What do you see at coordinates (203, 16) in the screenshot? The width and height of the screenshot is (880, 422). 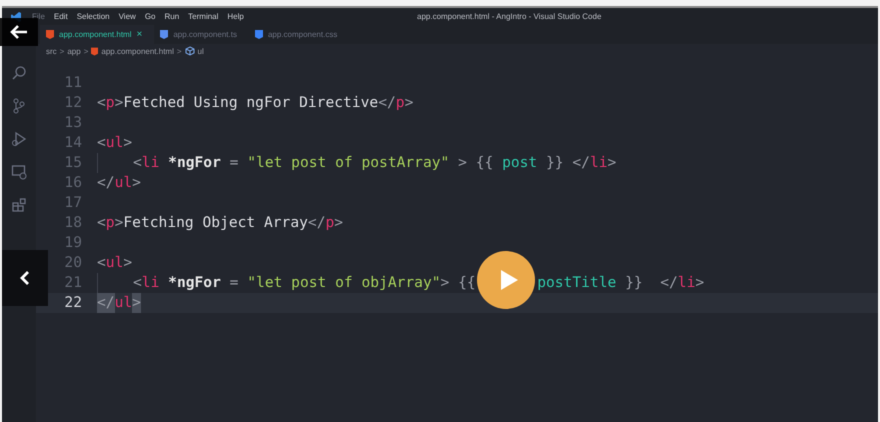 I see `menu-item: Terminal` at bounding box center [203, 16].